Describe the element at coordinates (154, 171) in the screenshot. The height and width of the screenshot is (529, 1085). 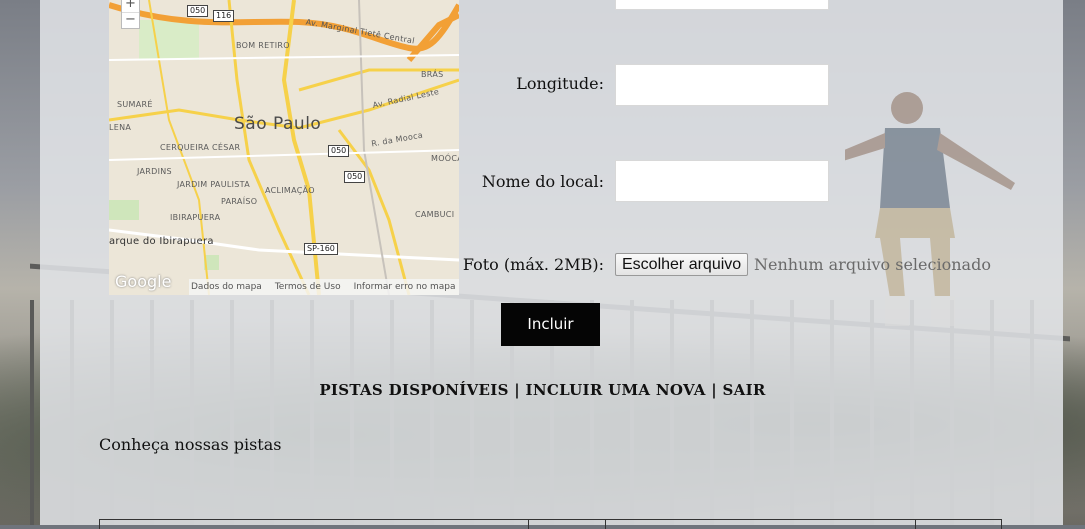
I see `map-place-label: JARDINS` at that location.